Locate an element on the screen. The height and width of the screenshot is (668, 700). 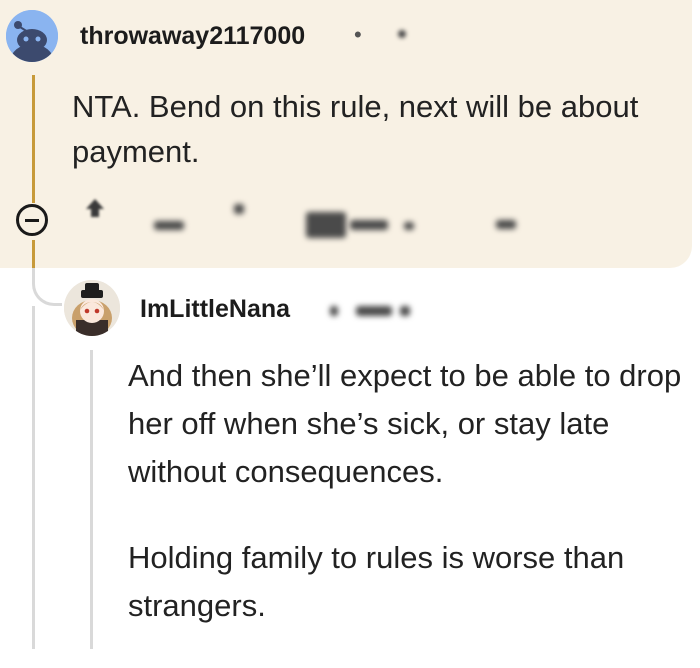
comment-username: throwaway2117000 is located at coordinates (192, 36).